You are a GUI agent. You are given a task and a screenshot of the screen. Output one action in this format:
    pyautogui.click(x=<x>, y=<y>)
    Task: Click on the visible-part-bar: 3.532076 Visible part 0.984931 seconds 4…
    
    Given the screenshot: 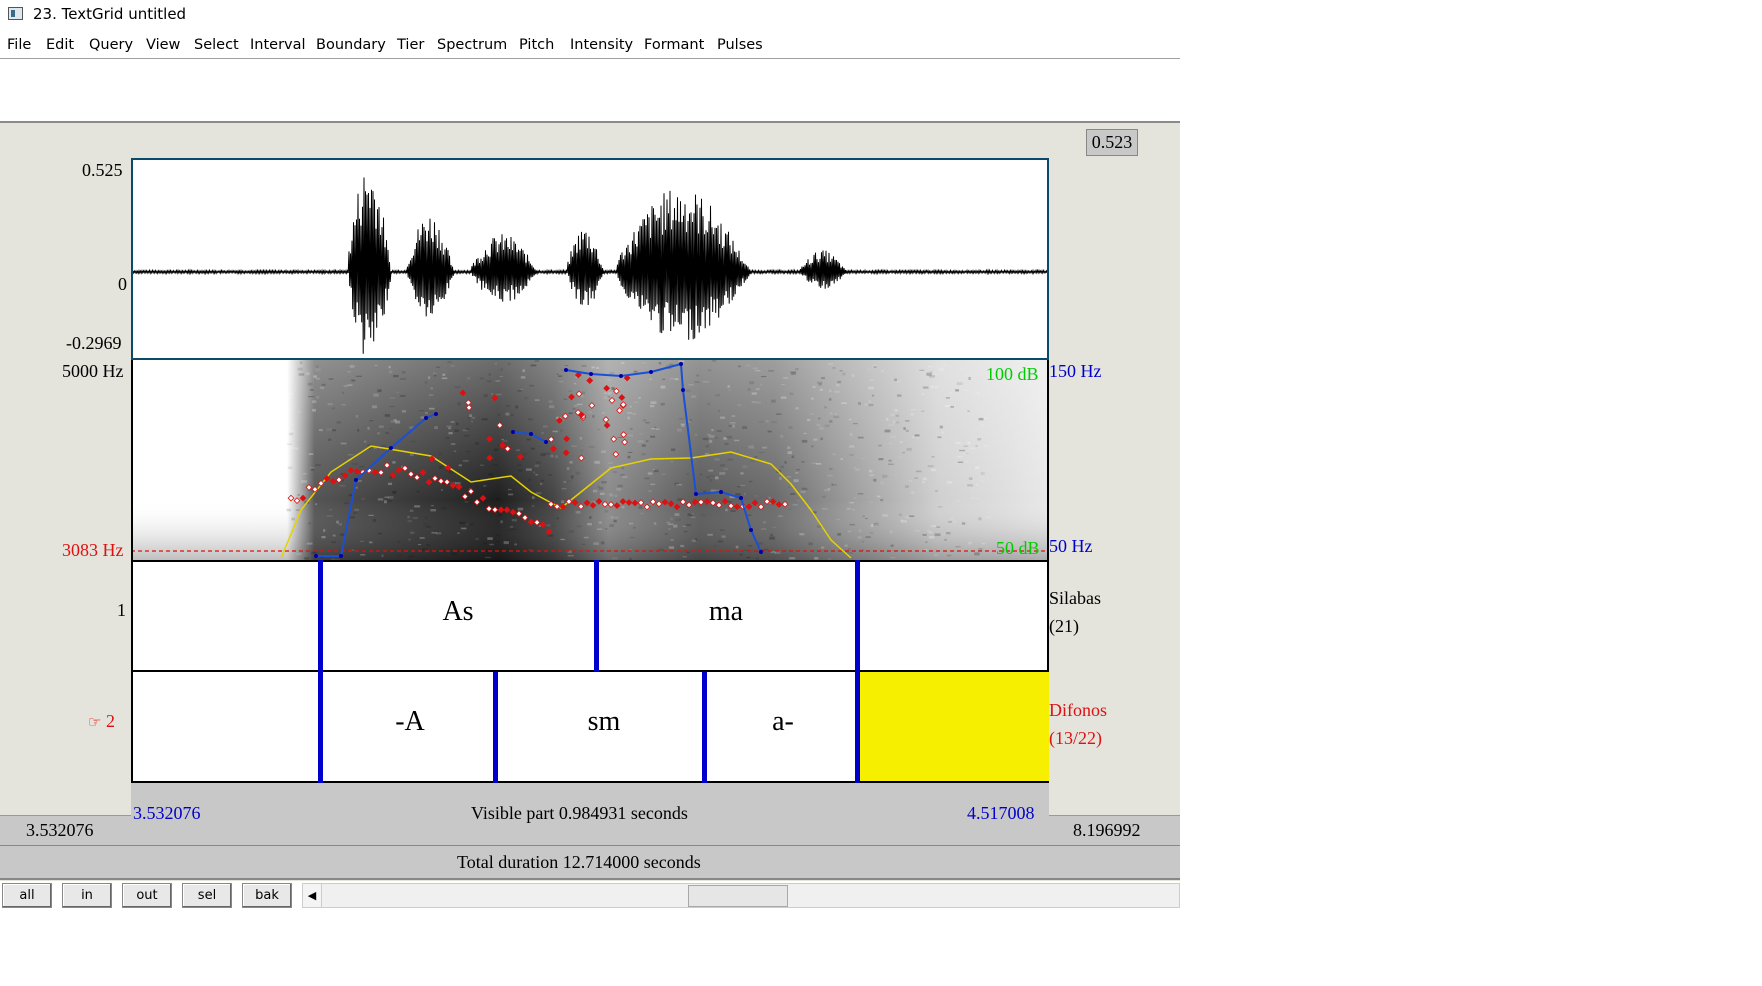 What is the action you would take?
    pyautogui.click(x=590, y=814)
    